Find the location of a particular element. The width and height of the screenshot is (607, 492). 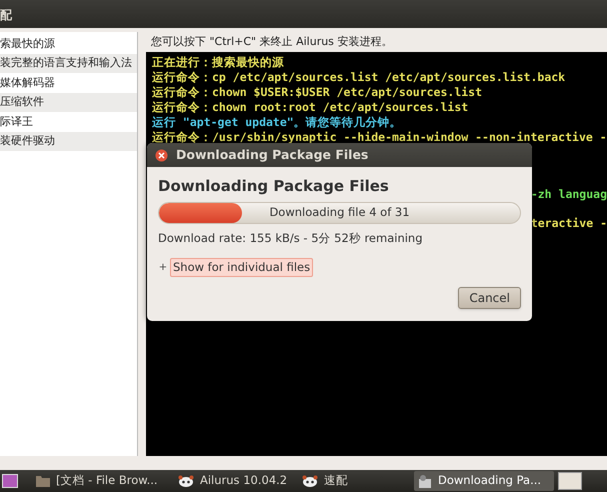

sidebar-item: 压缩软件 is located at coordinates (68, 102).